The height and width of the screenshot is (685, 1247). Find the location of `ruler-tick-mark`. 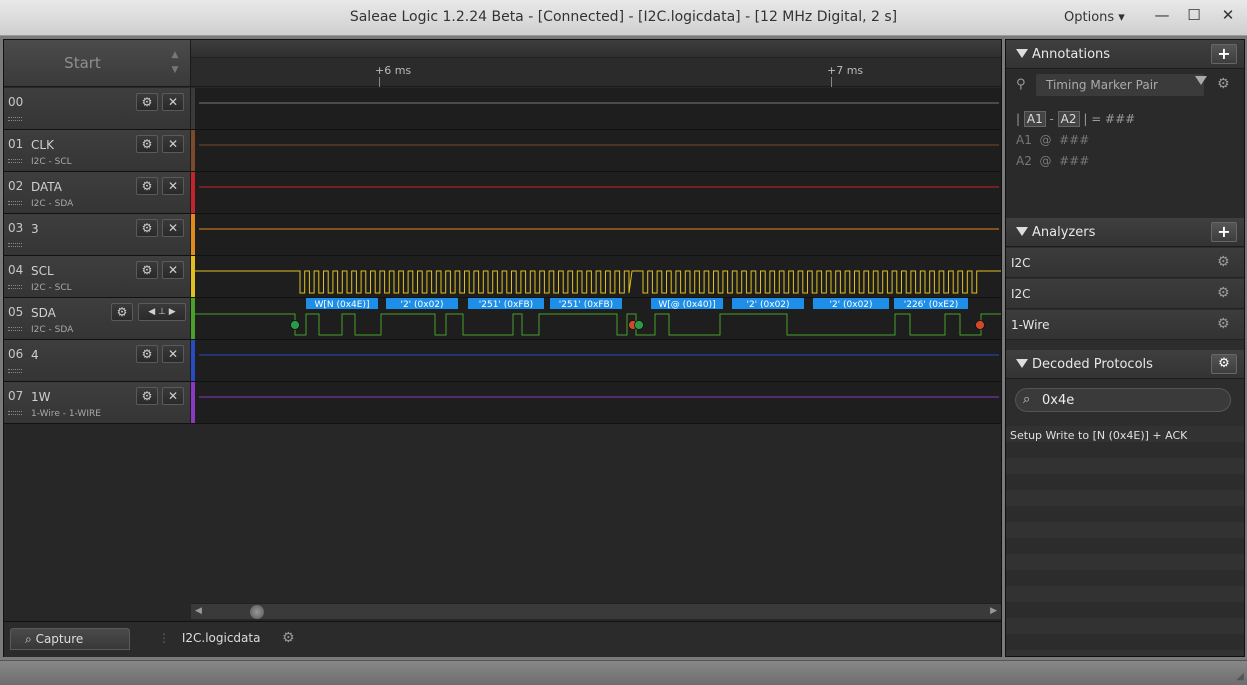

ruler-tick-mark is located at coordinates (379, 82).